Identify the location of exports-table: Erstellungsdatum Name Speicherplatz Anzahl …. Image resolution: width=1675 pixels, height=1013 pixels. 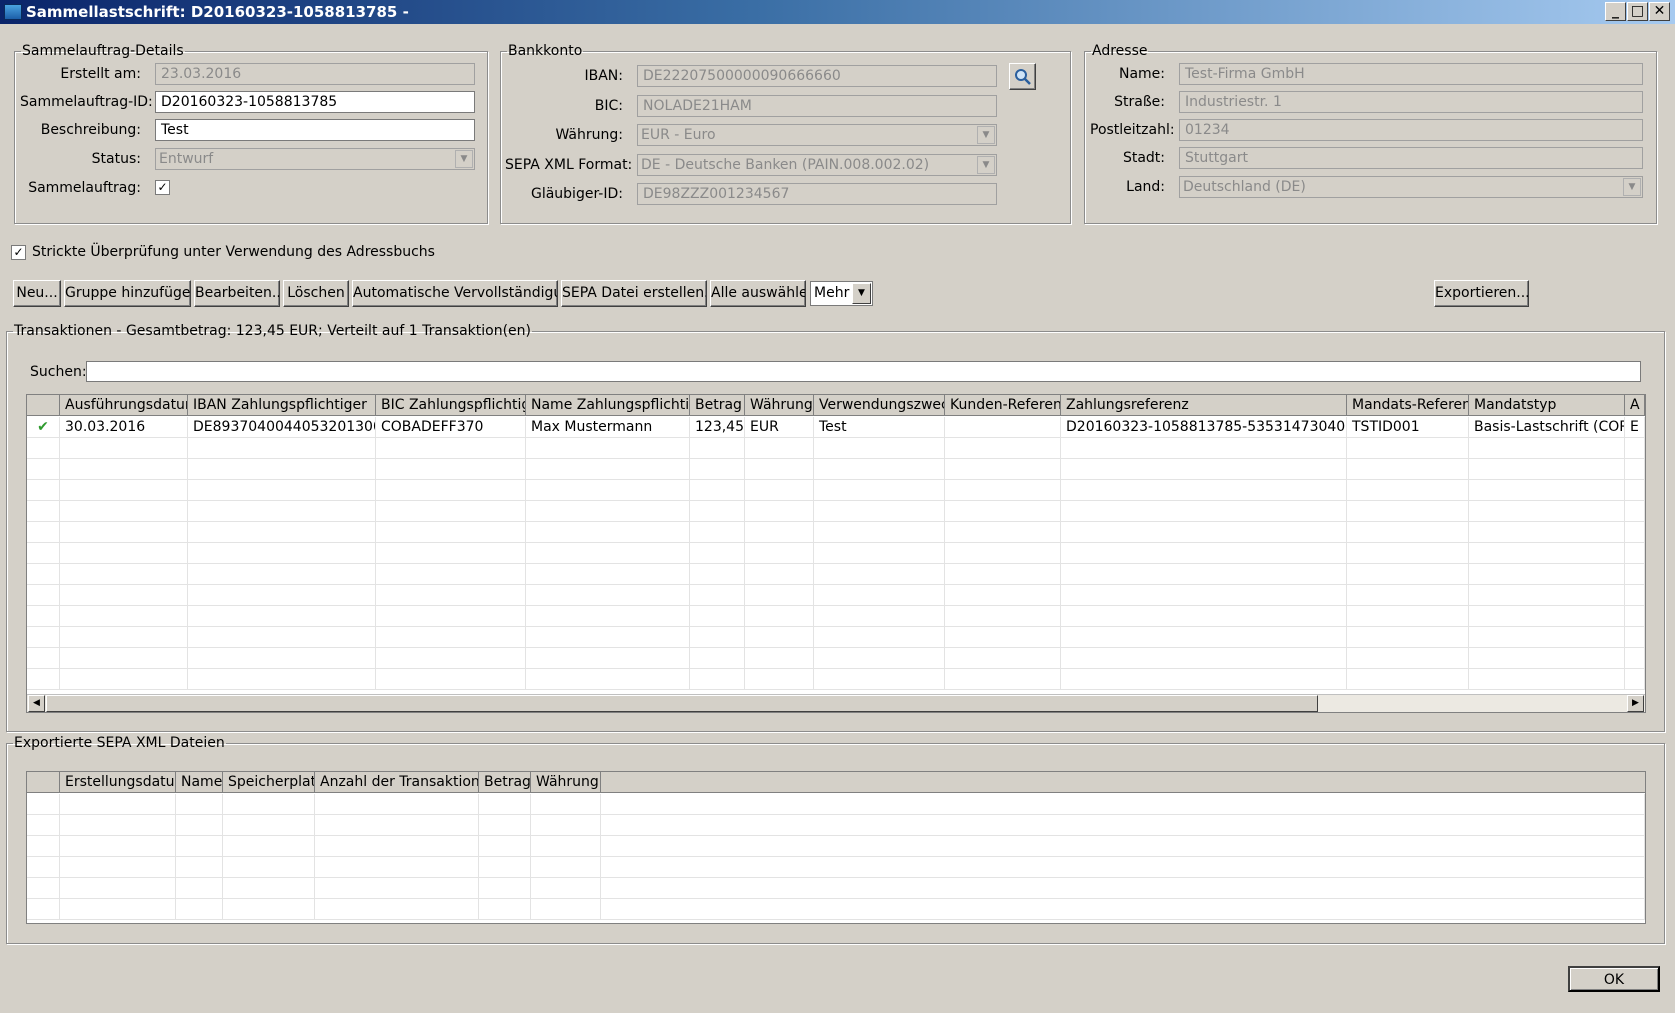
(836, 847).